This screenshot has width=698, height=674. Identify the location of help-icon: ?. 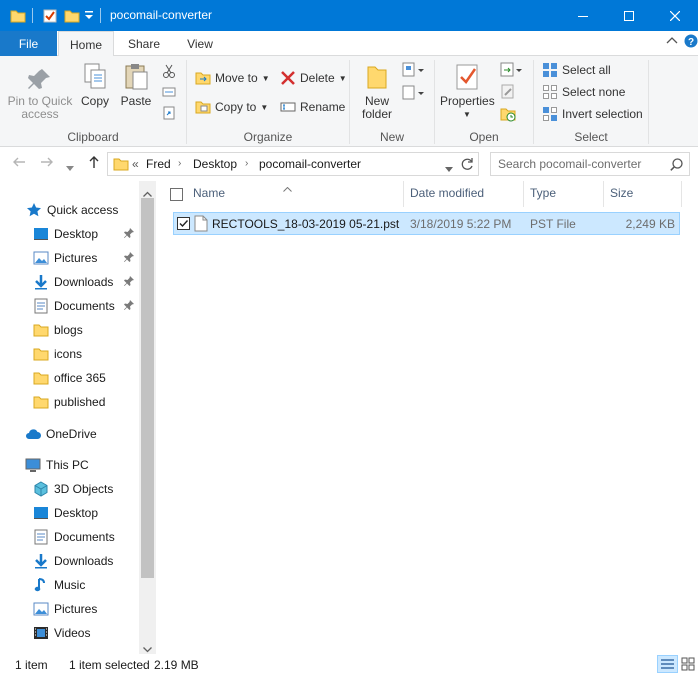
(691, 42).